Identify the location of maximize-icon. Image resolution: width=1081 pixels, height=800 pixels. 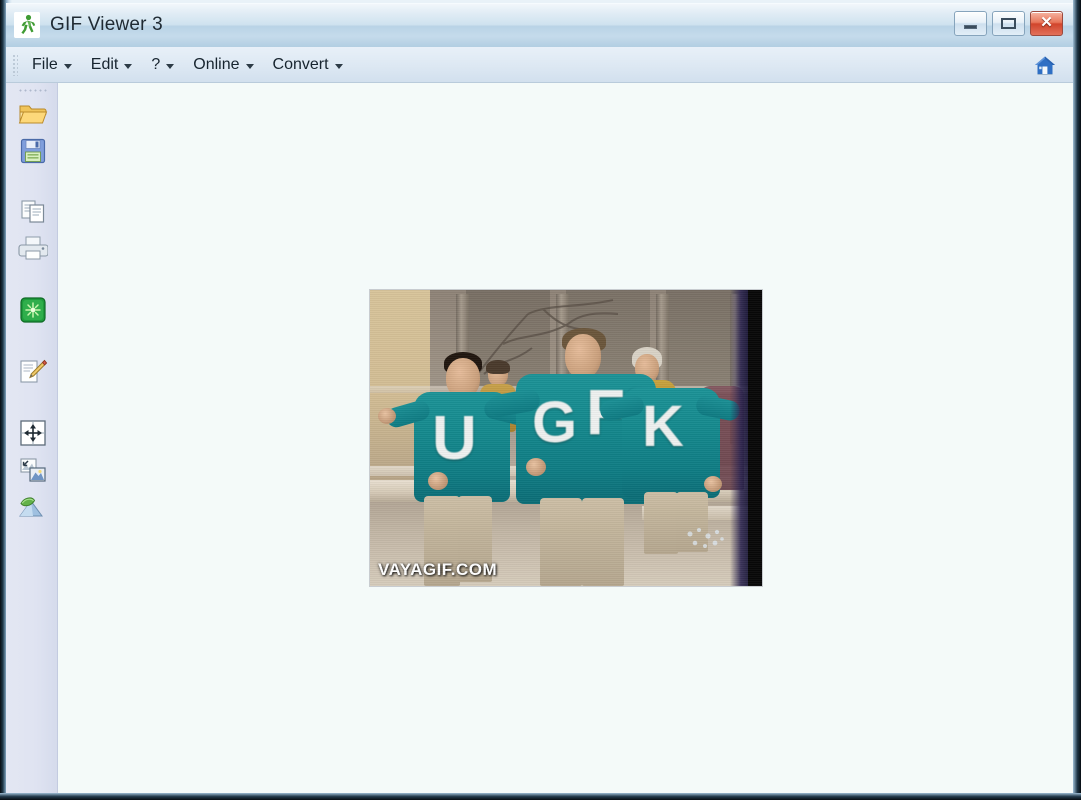
(1008, 23).